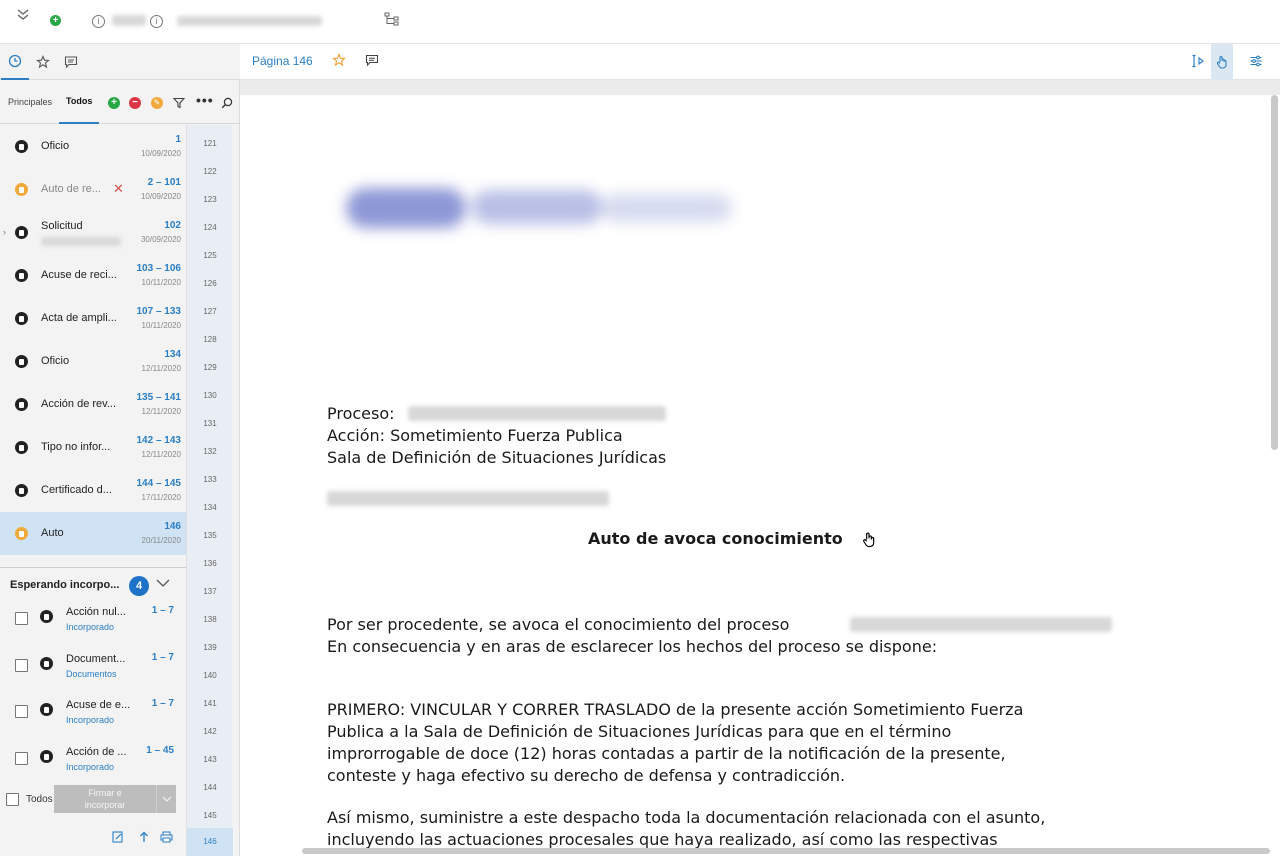 This screenshot has width=1280, height=856. What do you see at coordinates (163, 585) in the screenshot?
I see `chevron-down-icon` at bounding box center [163, 585].